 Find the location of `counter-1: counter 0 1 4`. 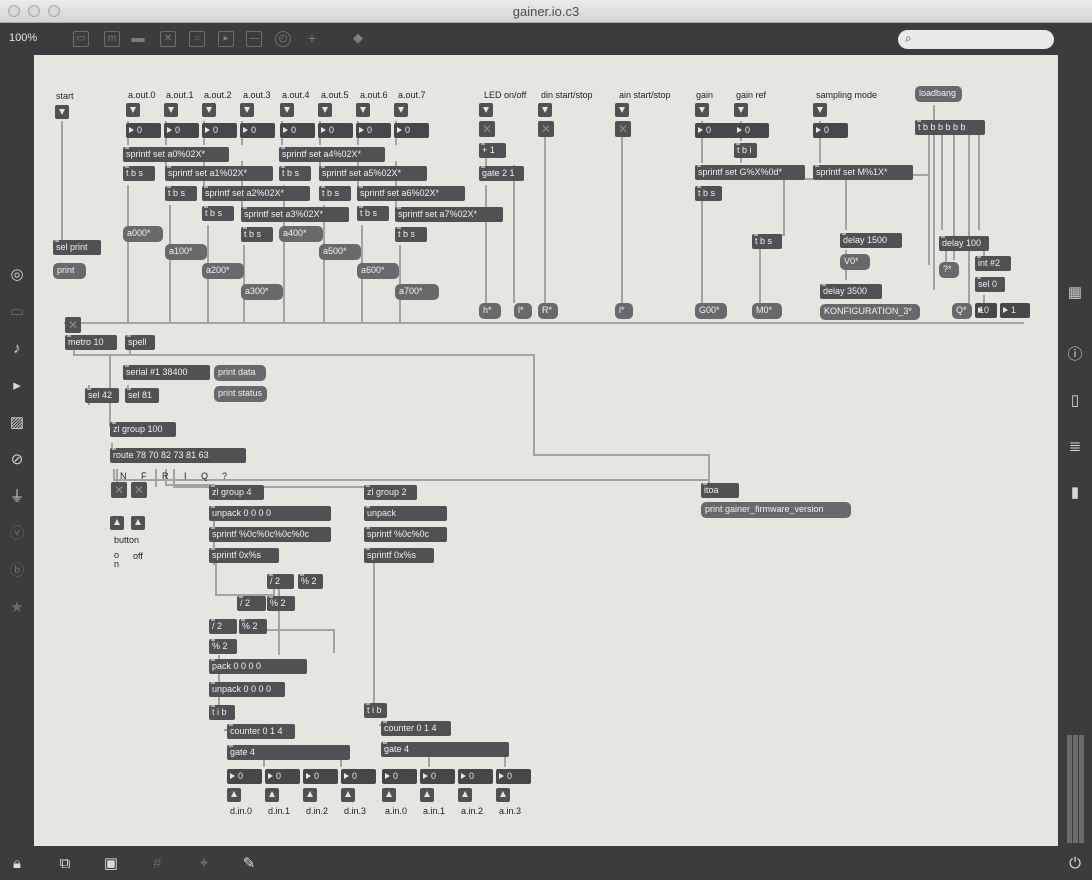

counter-1: counter 0 1 4 is located at coordinates (261, 731).